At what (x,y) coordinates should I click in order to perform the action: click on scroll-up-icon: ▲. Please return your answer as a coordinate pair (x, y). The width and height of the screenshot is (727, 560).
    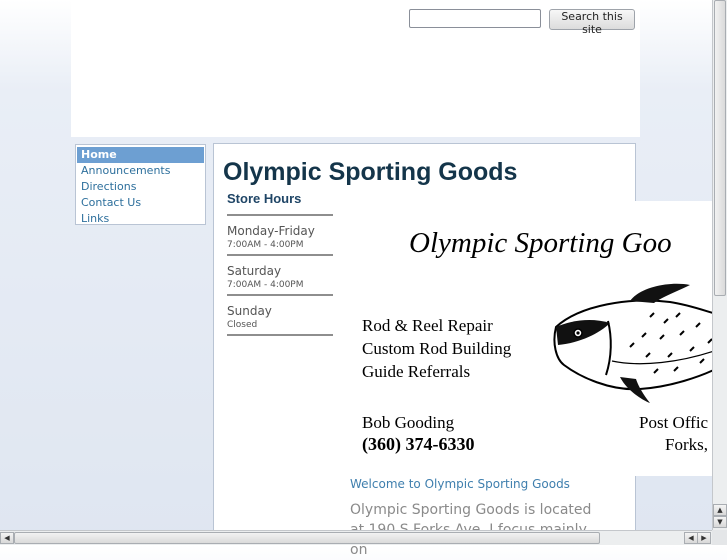
    Looking at the image, I should click on (720, 510).